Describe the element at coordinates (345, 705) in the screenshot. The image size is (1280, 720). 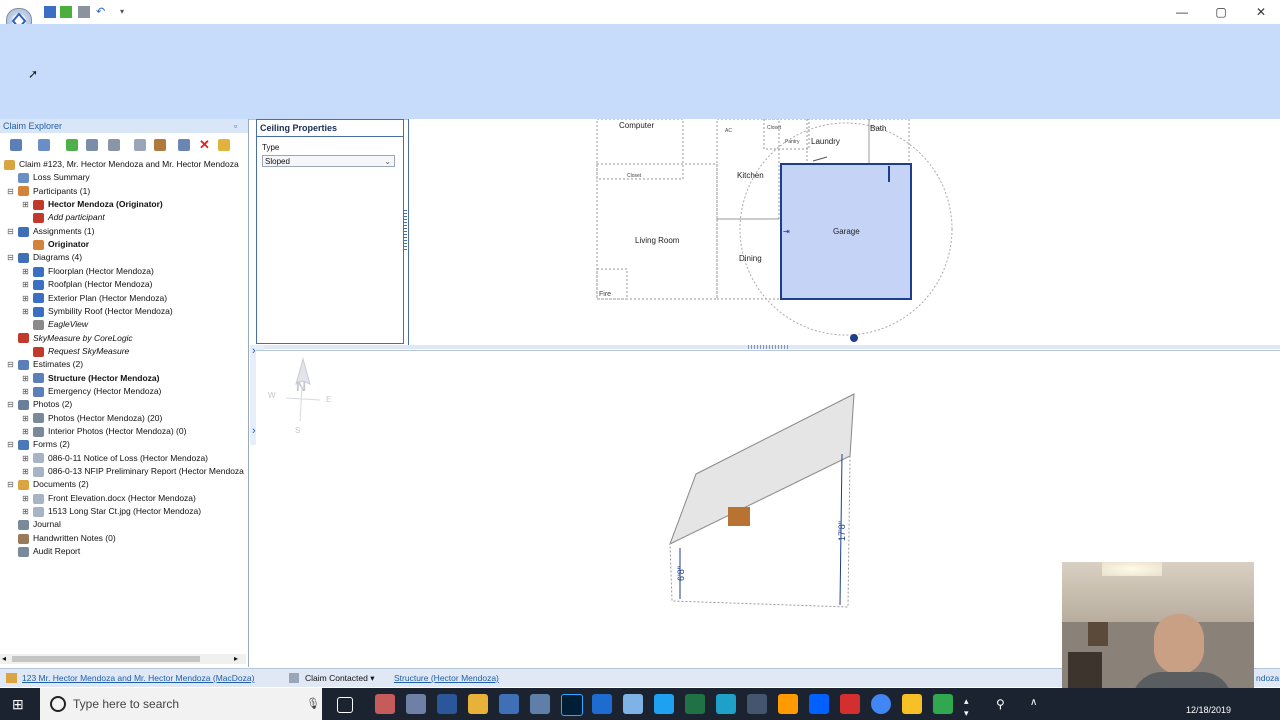
I see `task-view-icon` at that location.